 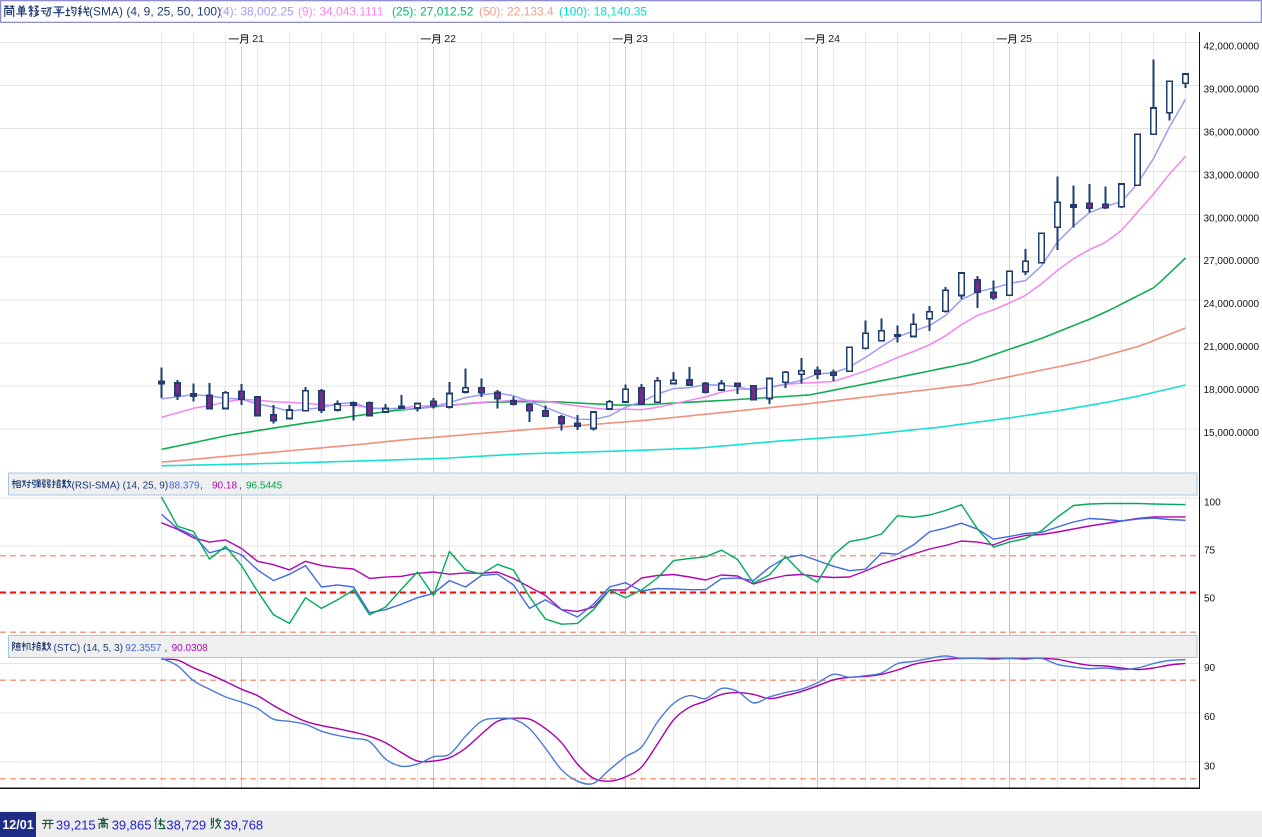 I want to click on svg-text: 30, so click(x=1210, y=766).